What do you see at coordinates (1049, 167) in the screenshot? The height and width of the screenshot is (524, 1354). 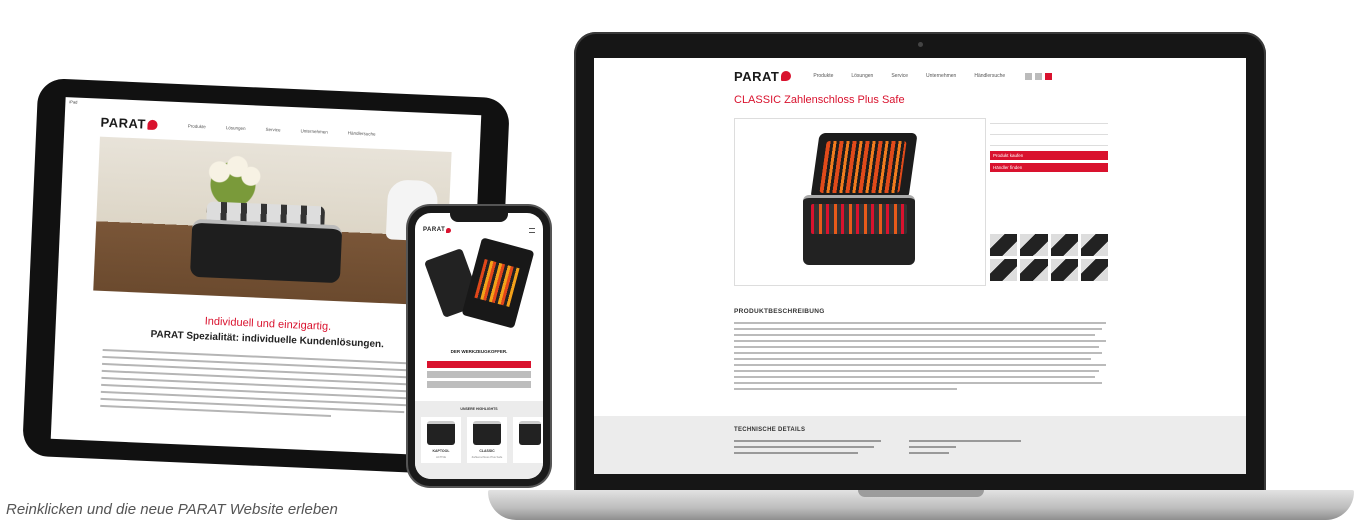 I see `find-dealer-button: Händler finden` at bounding box center [1049, 167].